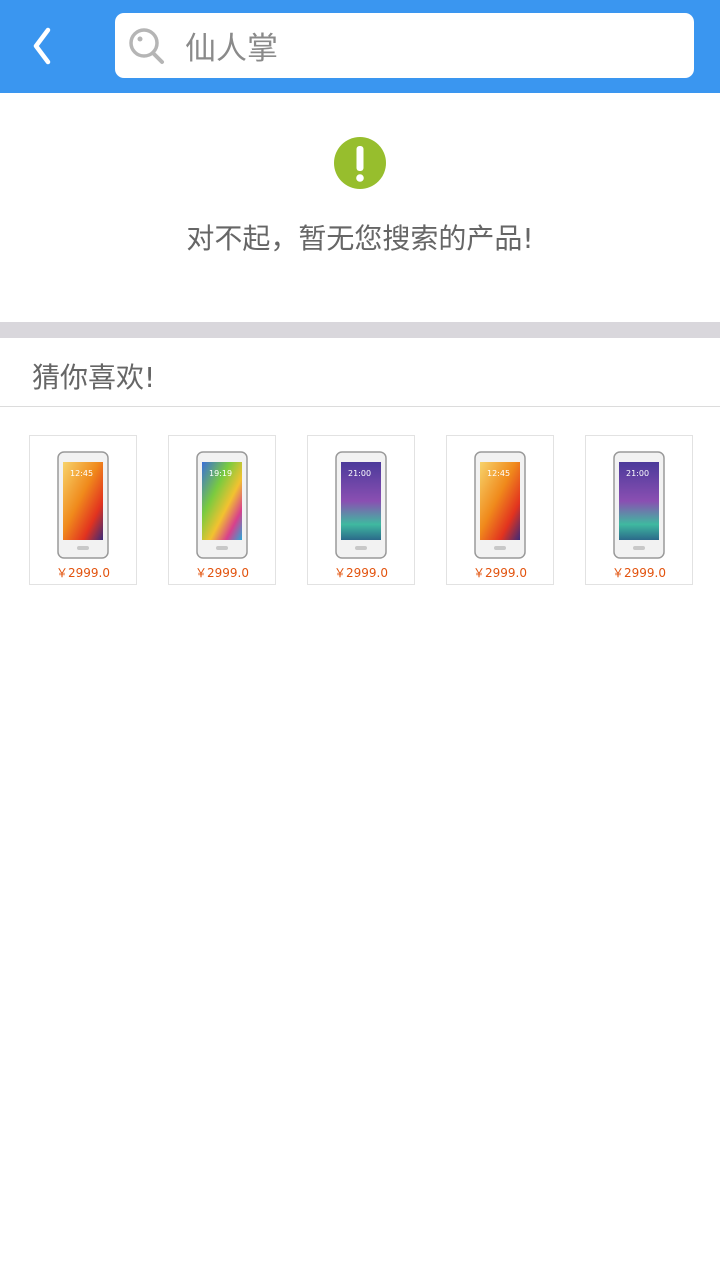  I want to click on back-button, so click(42, 46).